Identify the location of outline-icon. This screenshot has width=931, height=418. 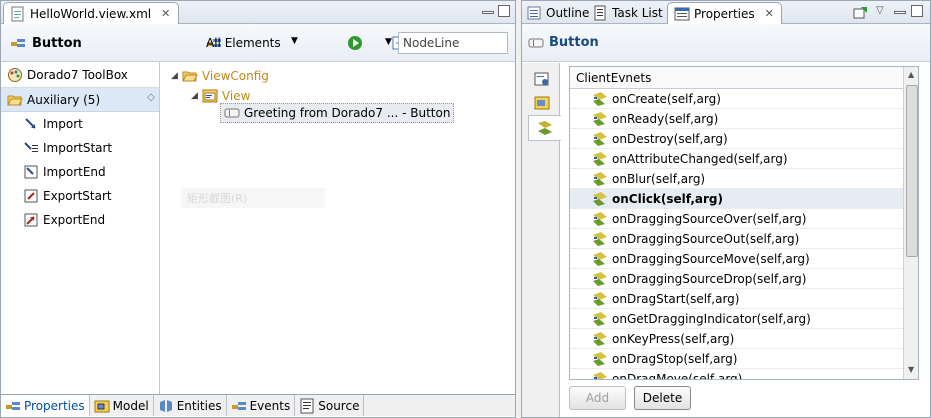
(534, 13).